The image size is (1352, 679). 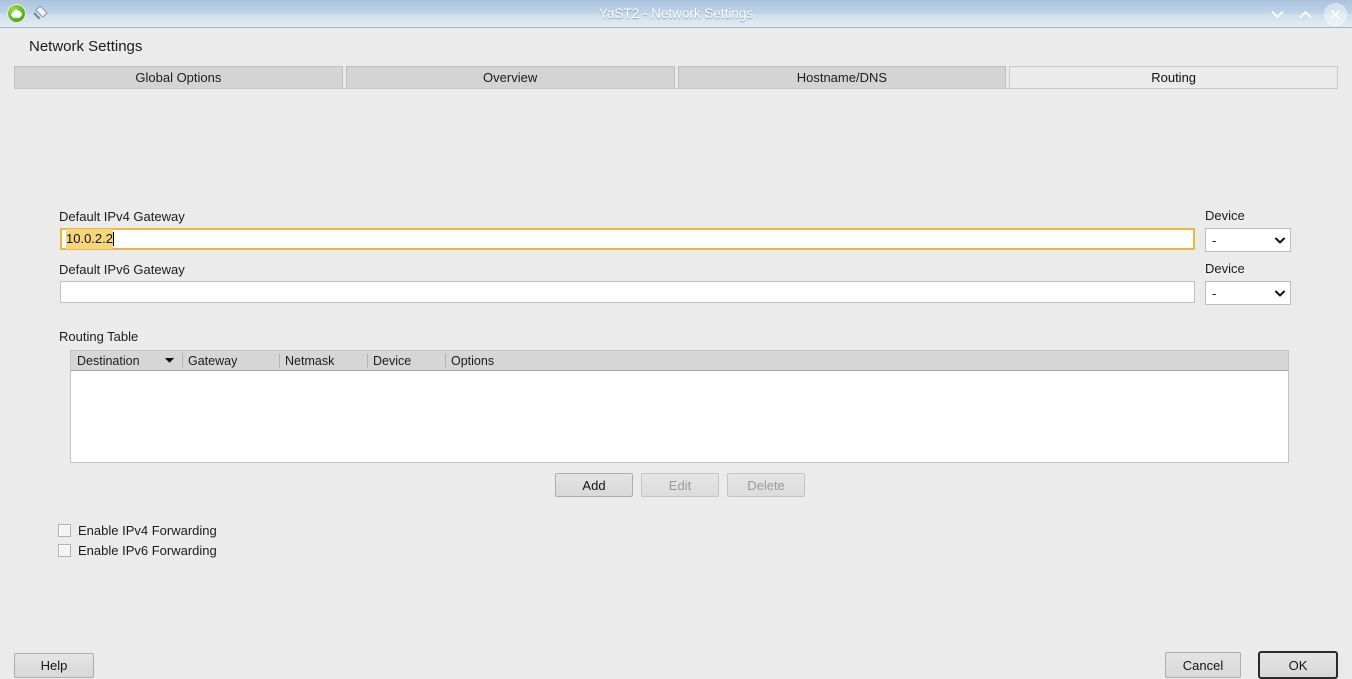 What do you see at coordinates (392, 360) in the screenshot?
I see `column-header-device-label: Device` at bounding box center [392, 360].